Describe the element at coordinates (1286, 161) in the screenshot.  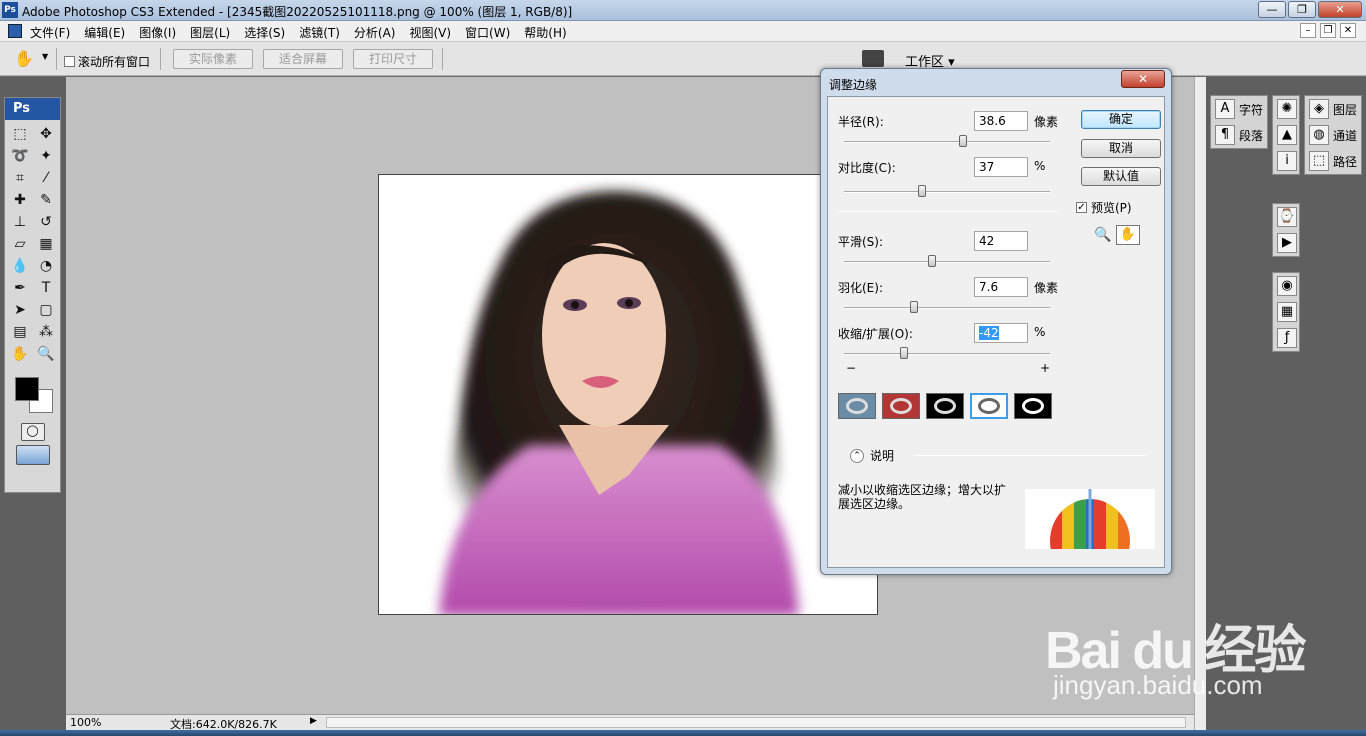
I see `info-button: i` at that location.